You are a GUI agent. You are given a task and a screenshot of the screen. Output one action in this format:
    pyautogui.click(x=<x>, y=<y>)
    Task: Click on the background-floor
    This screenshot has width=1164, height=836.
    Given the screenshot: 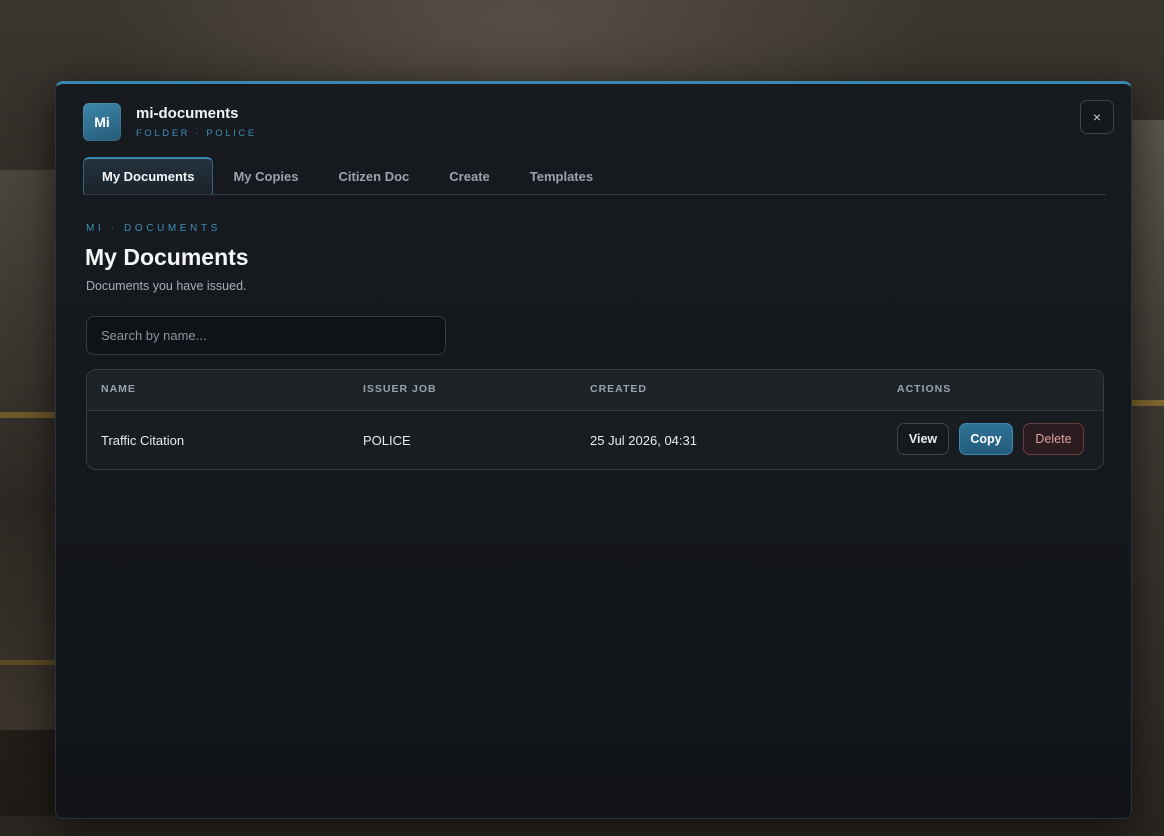 What is the action you would take?
    pyautogui.click(x=582, y=826)
    